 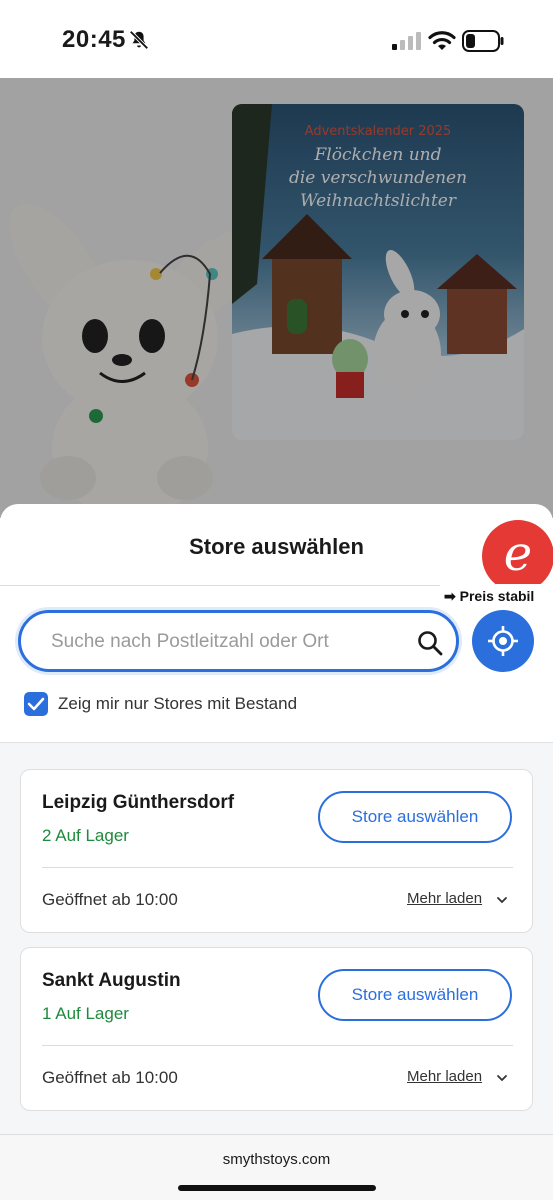 I want to click on store-name: Leipzig Günthersdorf, so click(x=138, y=802).